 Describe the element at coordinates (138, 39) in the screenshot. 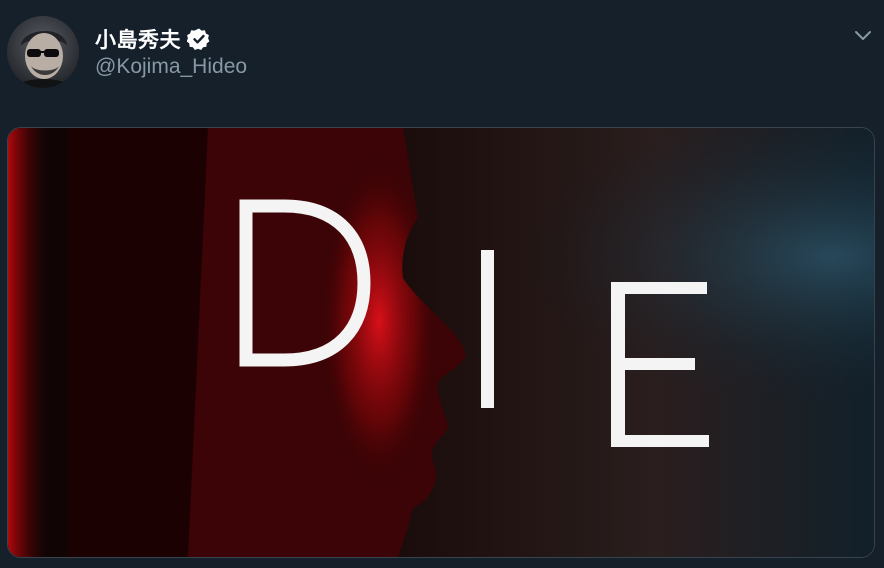

I see `display-name: 小島秀夫` at that location.